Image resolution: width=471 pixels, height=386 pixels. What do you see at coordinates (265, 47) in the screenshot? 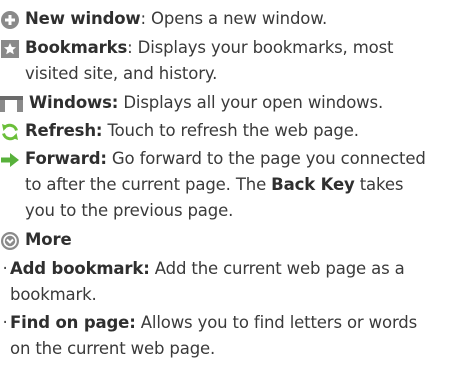
I see `bookmarks-description-line1: Displays your bookmarks, most` at bounding box center [265, 47].